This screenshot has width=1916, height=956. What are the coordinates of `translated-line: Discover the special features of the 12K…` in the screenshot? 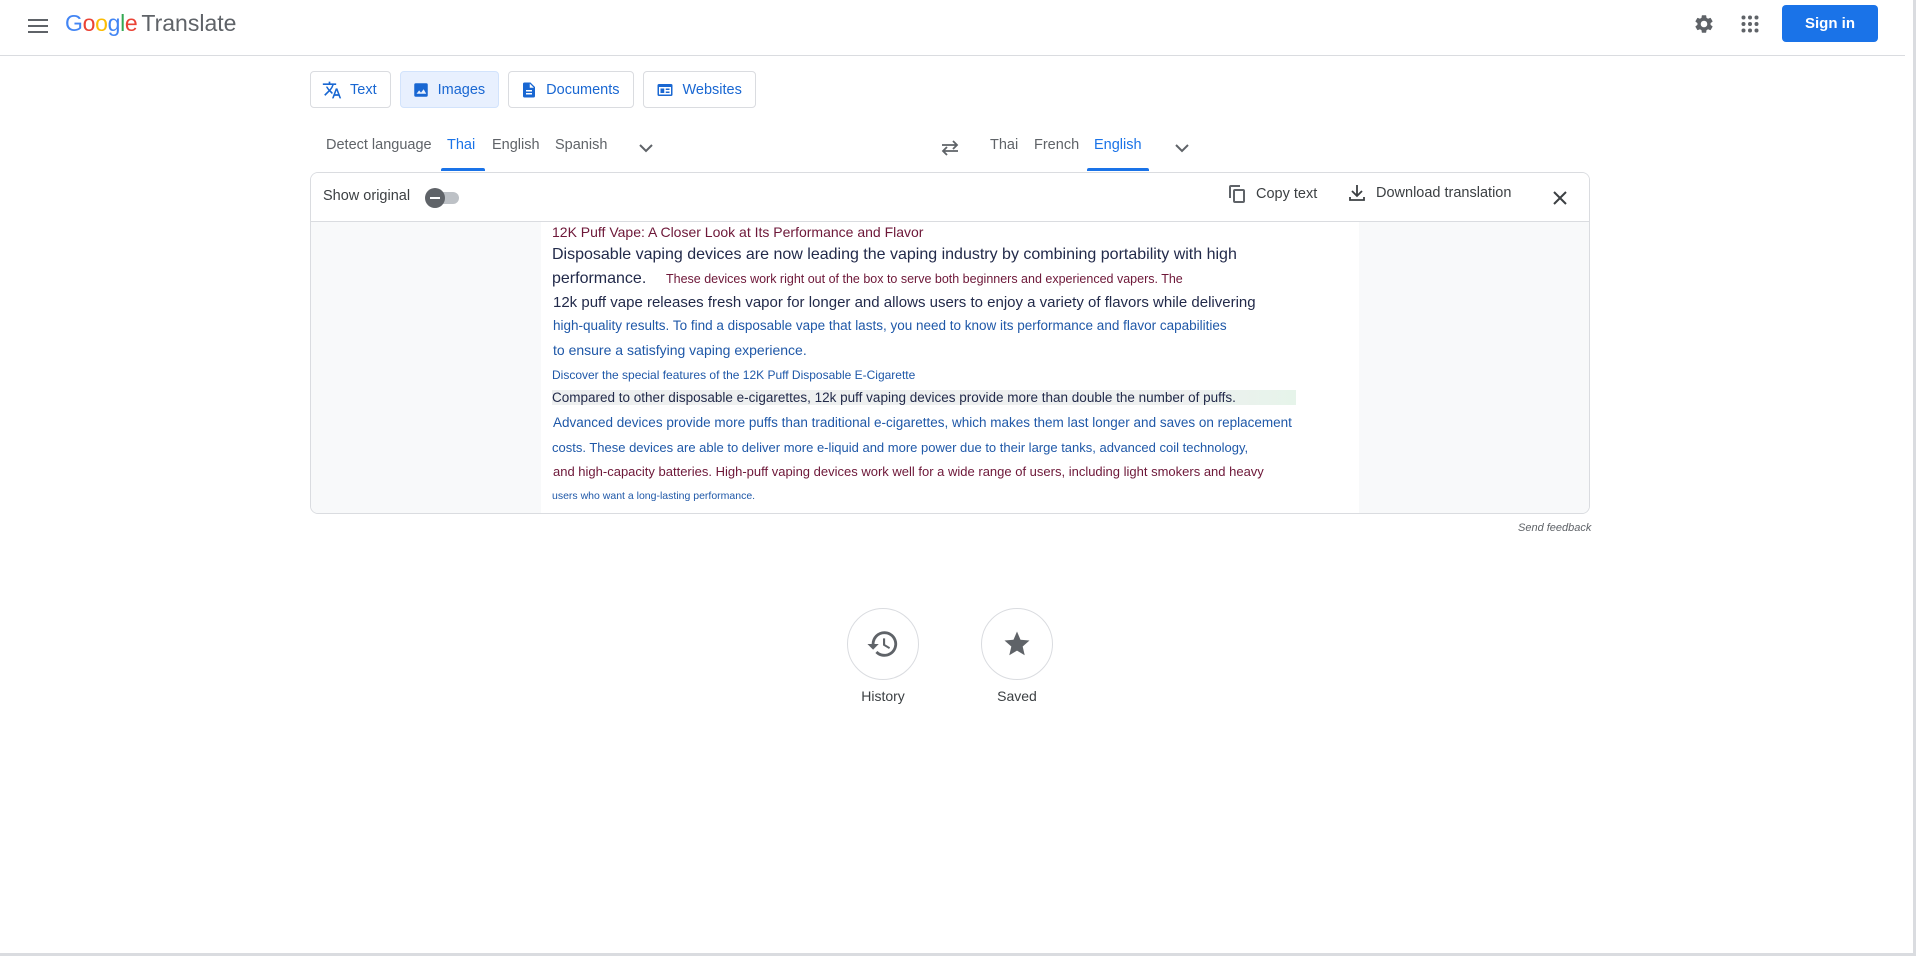 It's located at (734, 375).